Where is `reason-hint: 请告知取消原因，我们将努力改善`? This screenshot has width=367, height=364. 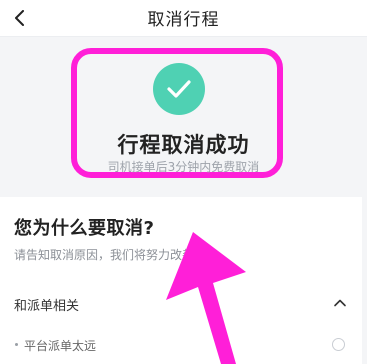 reason-hint: 请告知取消原因，我们将努力改善 is located at coordinates (104, 255).